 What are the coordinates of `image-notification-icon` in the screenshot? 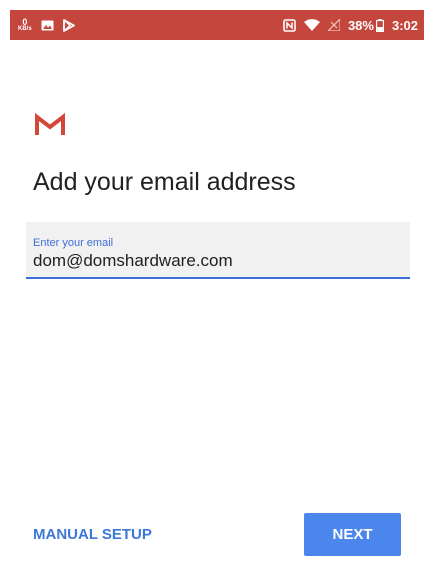 It's located at (47, 25).